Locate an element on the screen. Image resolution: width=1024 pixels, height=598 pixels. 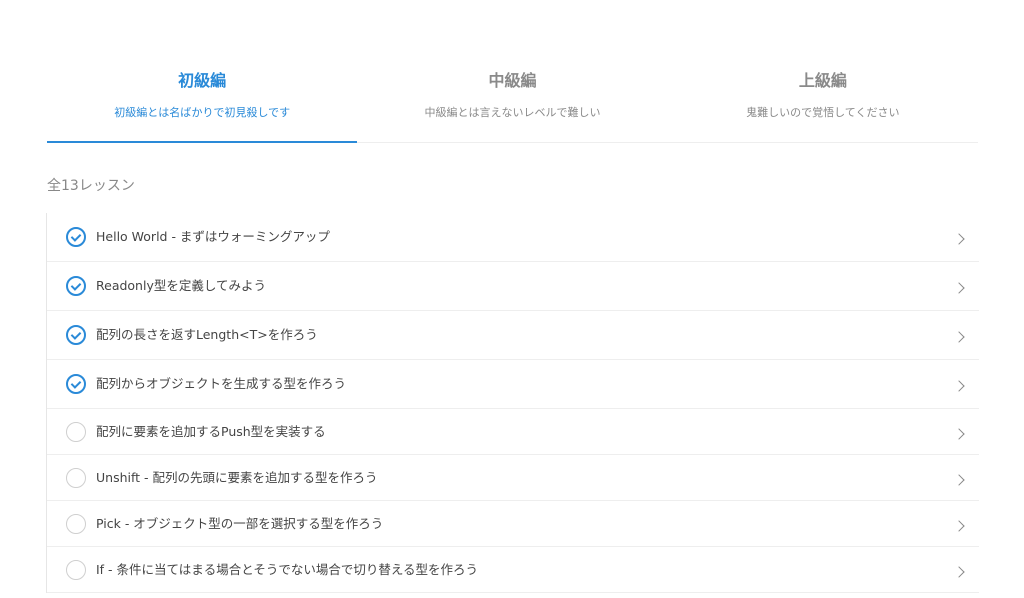
lesson-row: Readonly型を定義してみよう is located at coordinates (513, 286).